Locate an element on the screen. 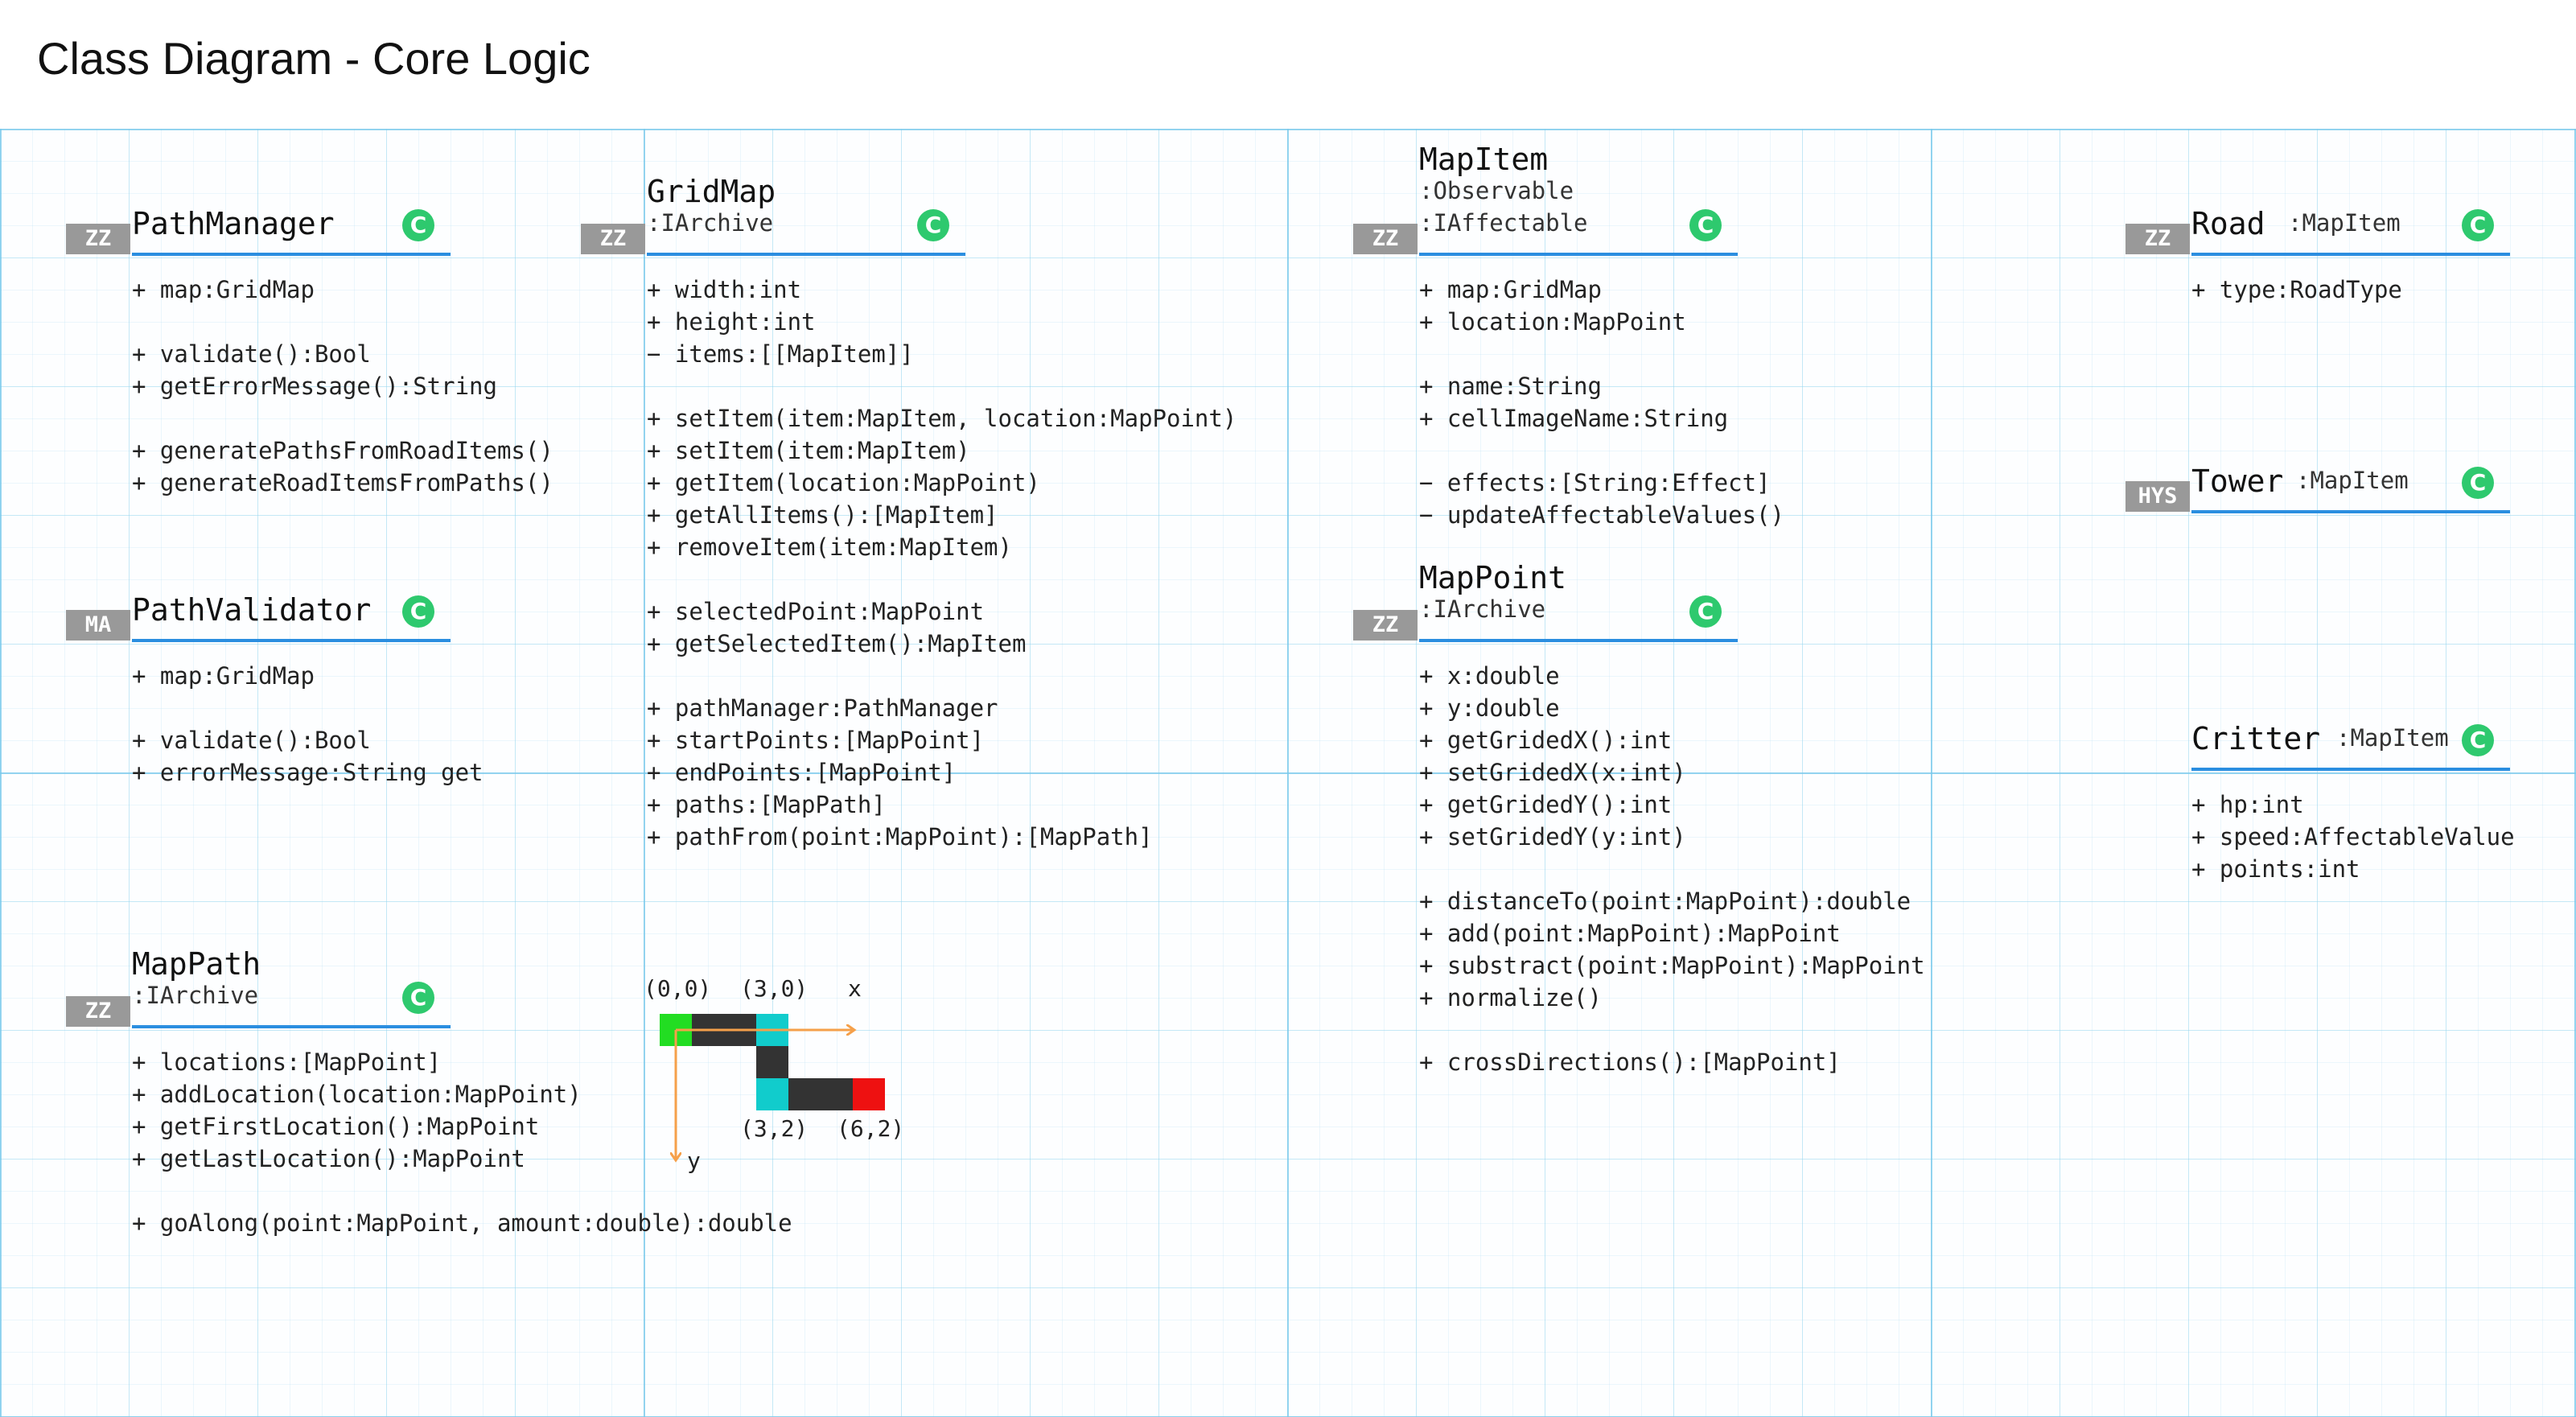 The height and width of the screenshot is (1417, 2576). class-member: + speed:AffectableValue is located at coordinates (2353, 837).